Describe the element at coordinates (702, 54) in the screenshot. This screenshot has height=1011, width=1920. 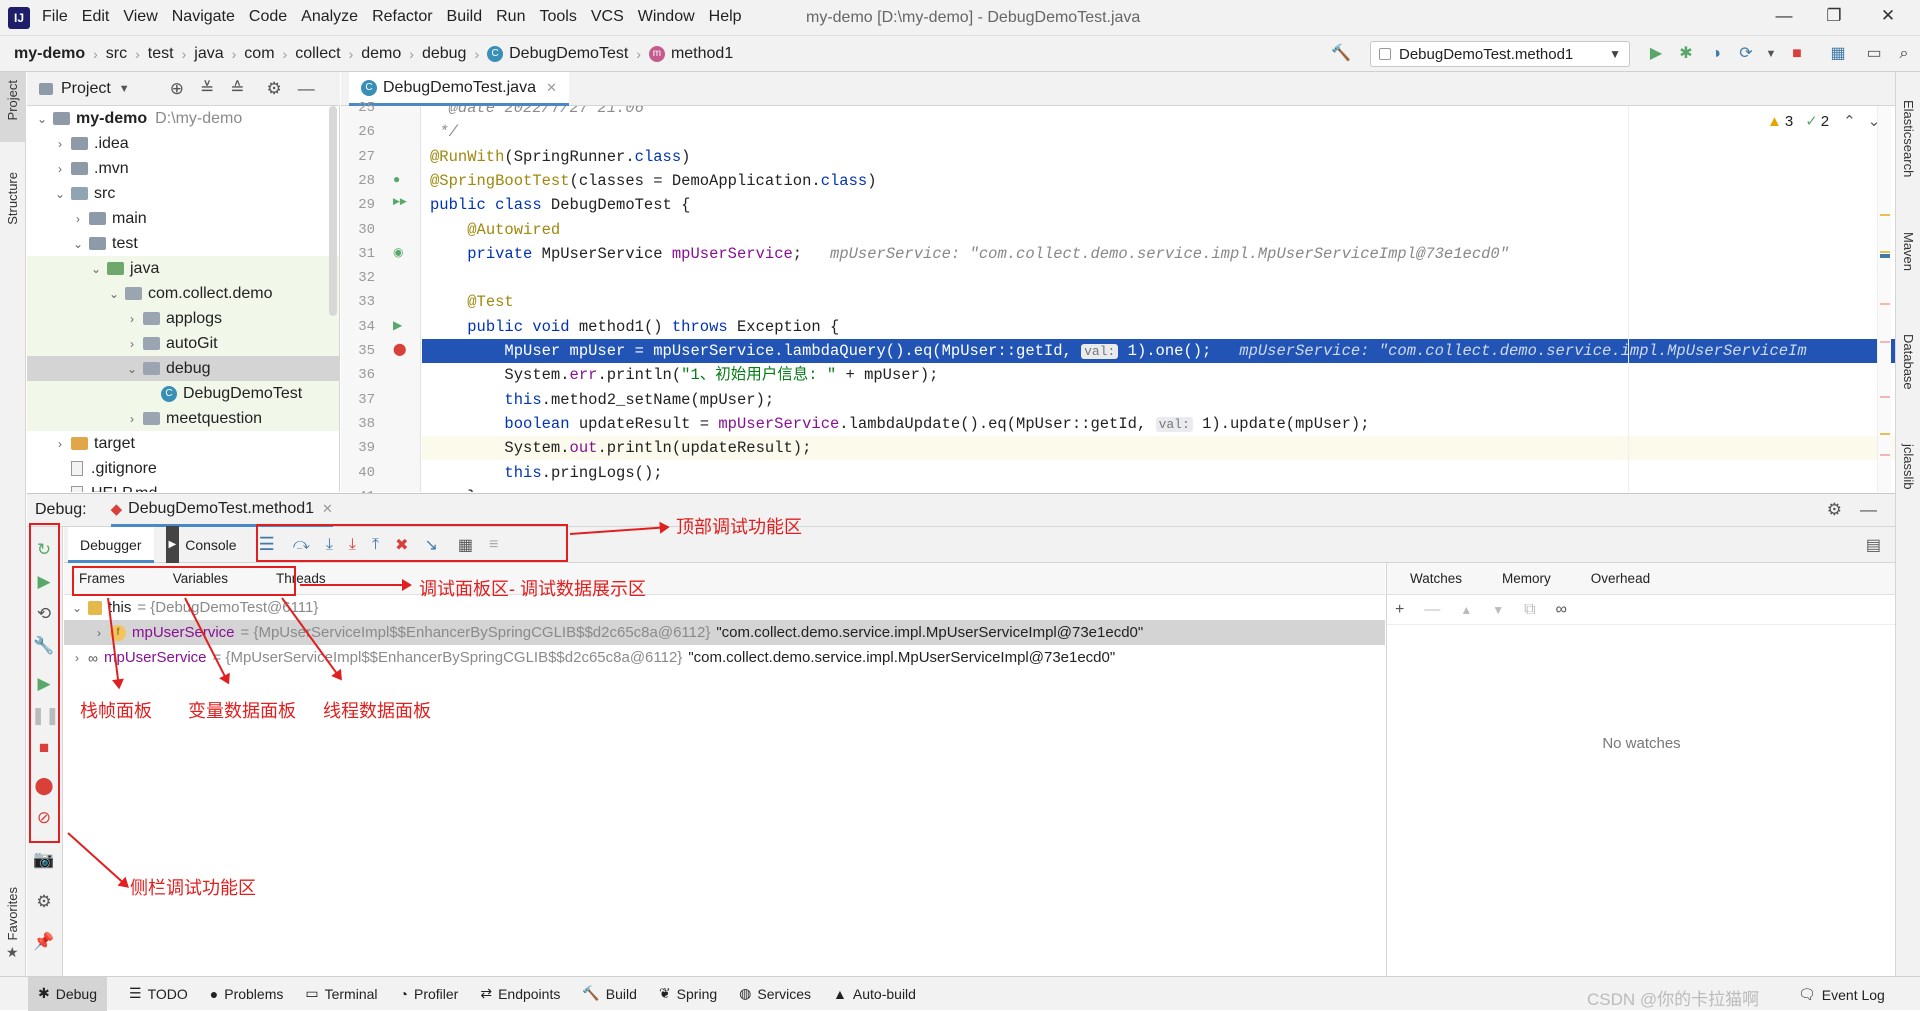
I see `breadcrumb-item: method1` at that location.